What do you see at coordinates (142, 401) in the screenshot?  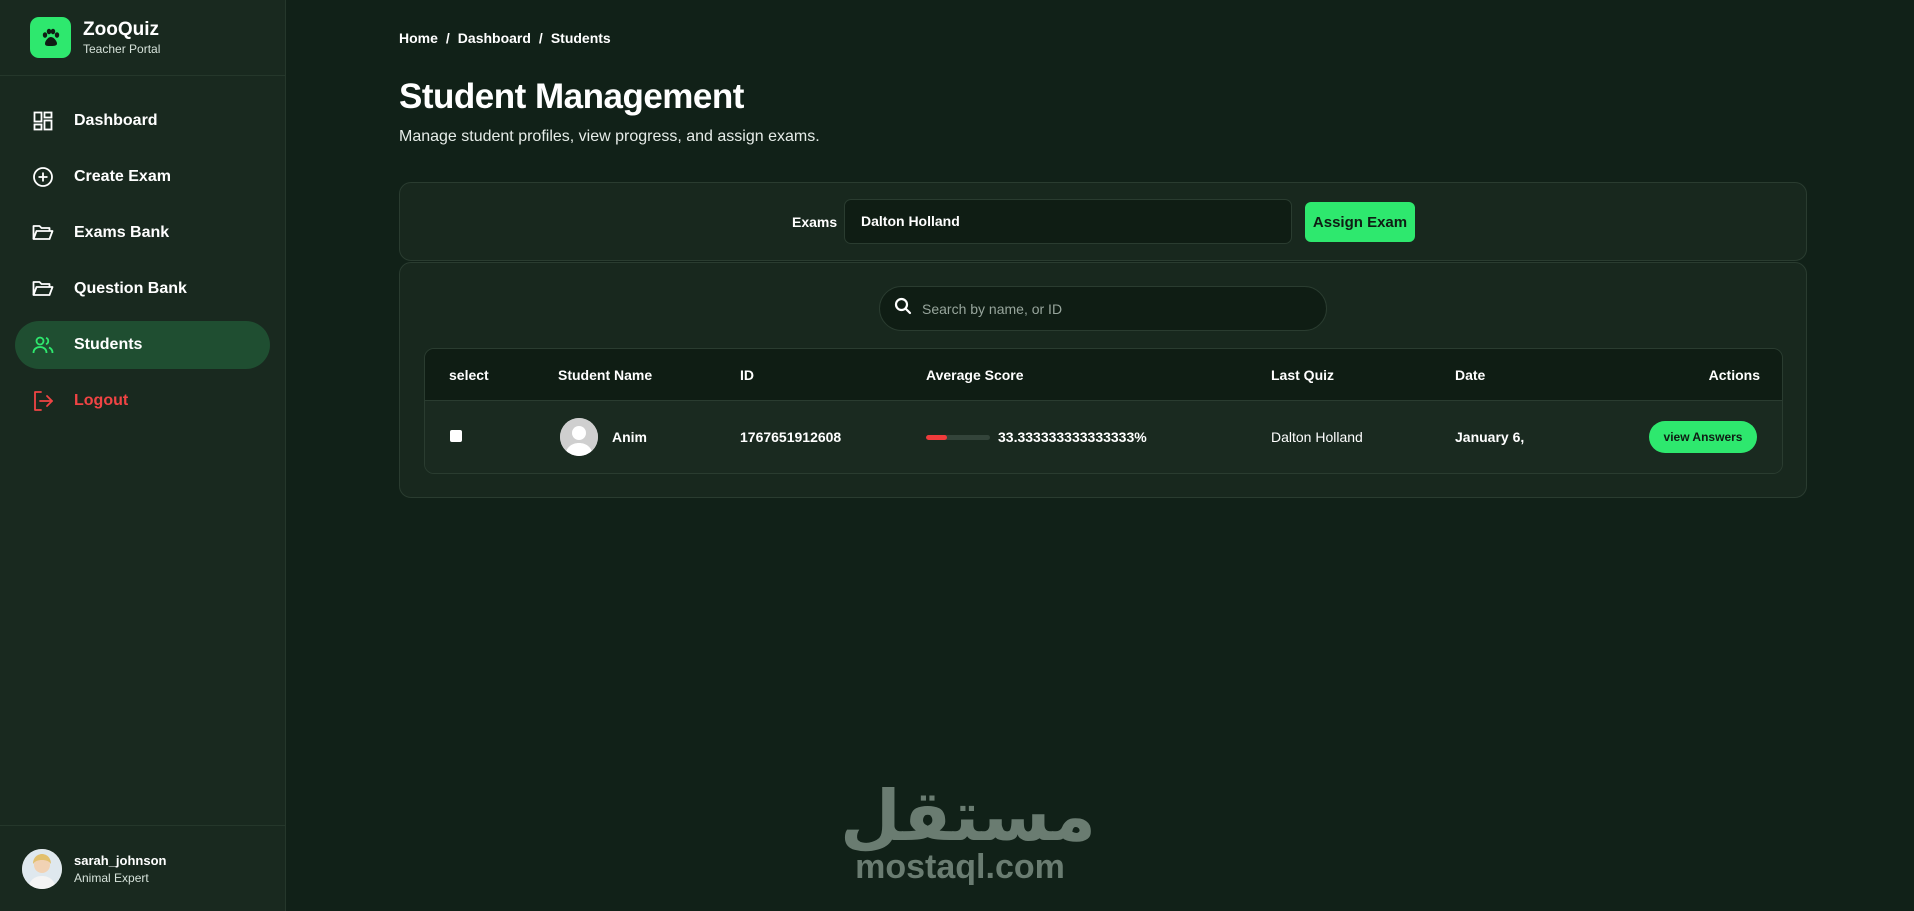 I see `sidebar-item-logout: Logout` at bounding box center [142, 401].